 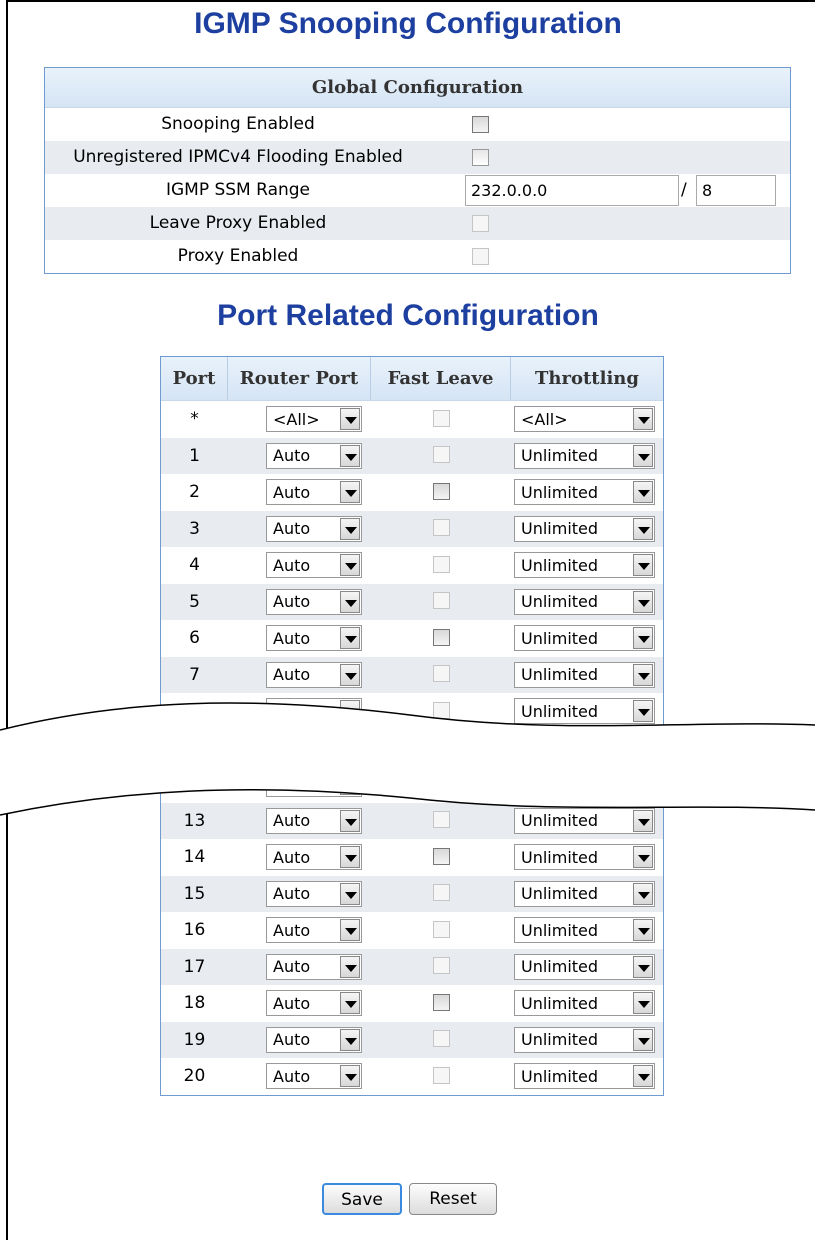 What do you see at coordinates (480, 157) in the screenshot?
I see `flooding-enabled-checkbox` at bounding box center [480, 157].